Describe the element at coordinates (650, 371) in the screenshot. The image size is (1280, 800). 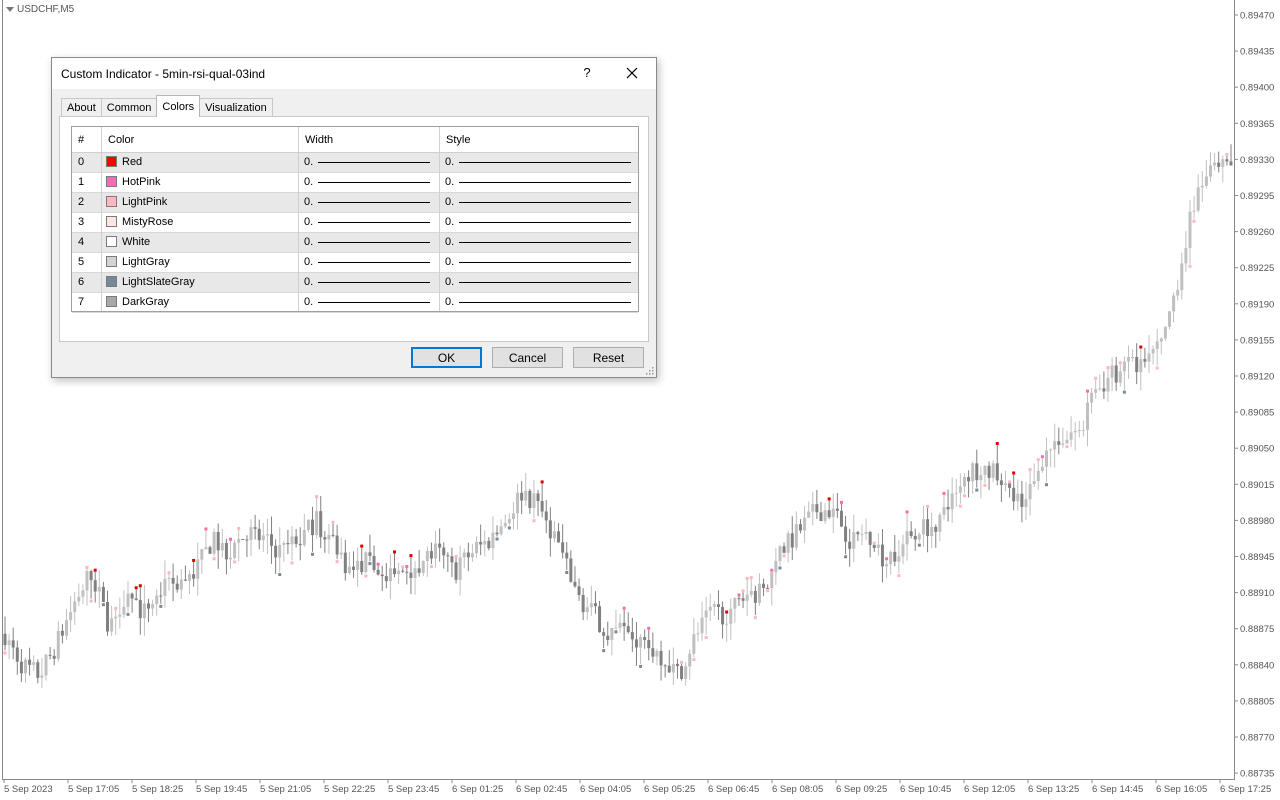
I see `resize-grip-icon` at that location.